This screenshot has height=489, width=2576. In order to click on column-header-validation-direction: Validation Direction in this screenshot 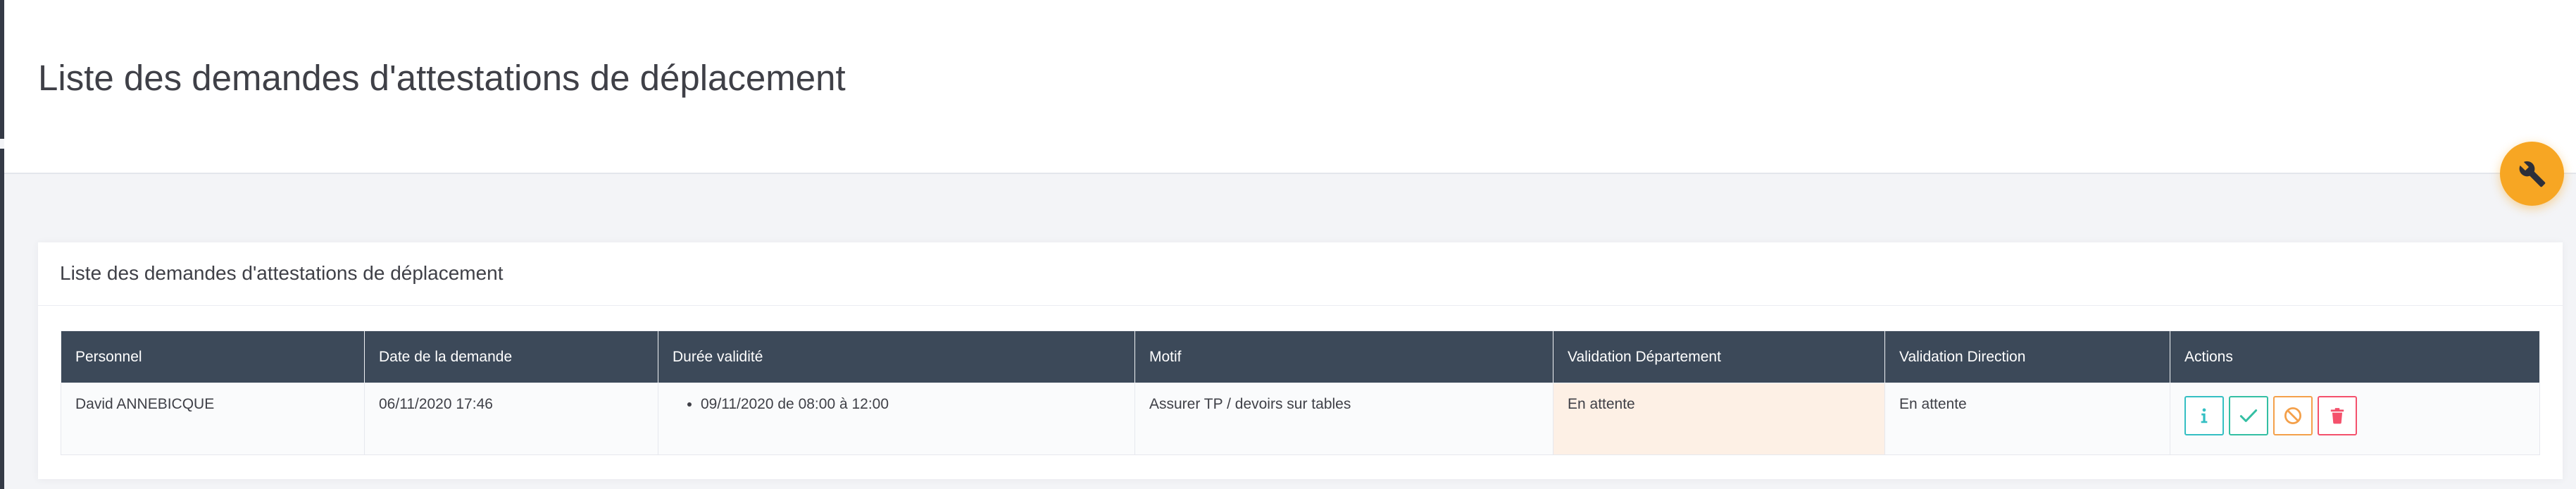, I will do `click(2027, 357)`.